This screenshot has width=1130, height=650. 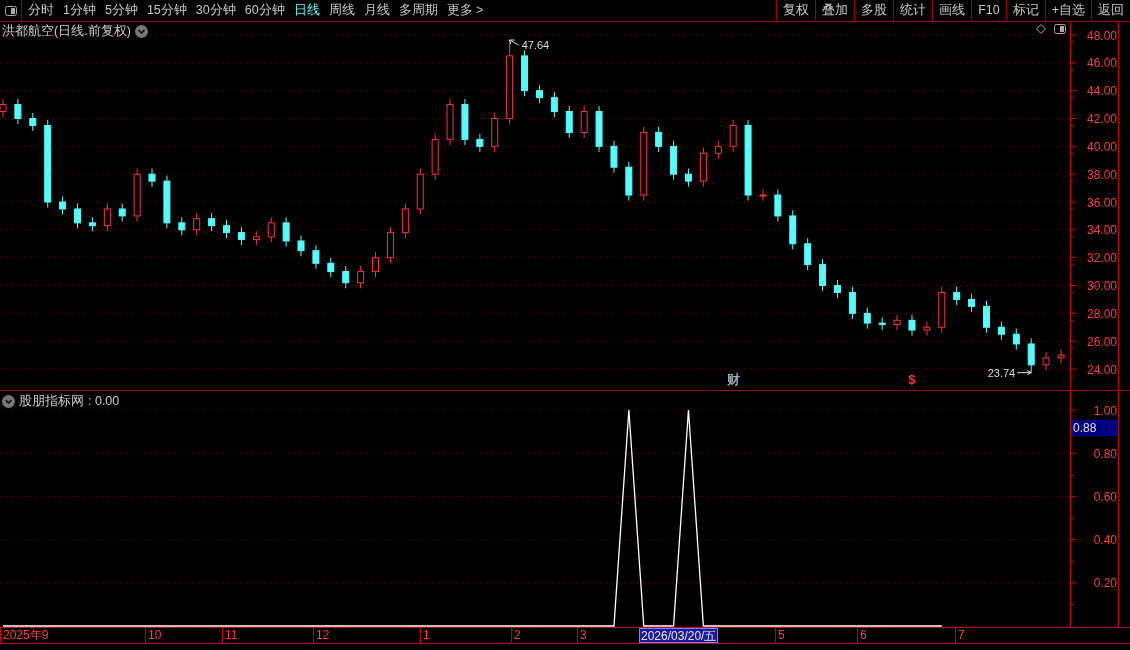 What do you see at coordinates (465, 10) in the screenshot?
I see `period-tab: 更多 >` at bounding box center [465, 10].